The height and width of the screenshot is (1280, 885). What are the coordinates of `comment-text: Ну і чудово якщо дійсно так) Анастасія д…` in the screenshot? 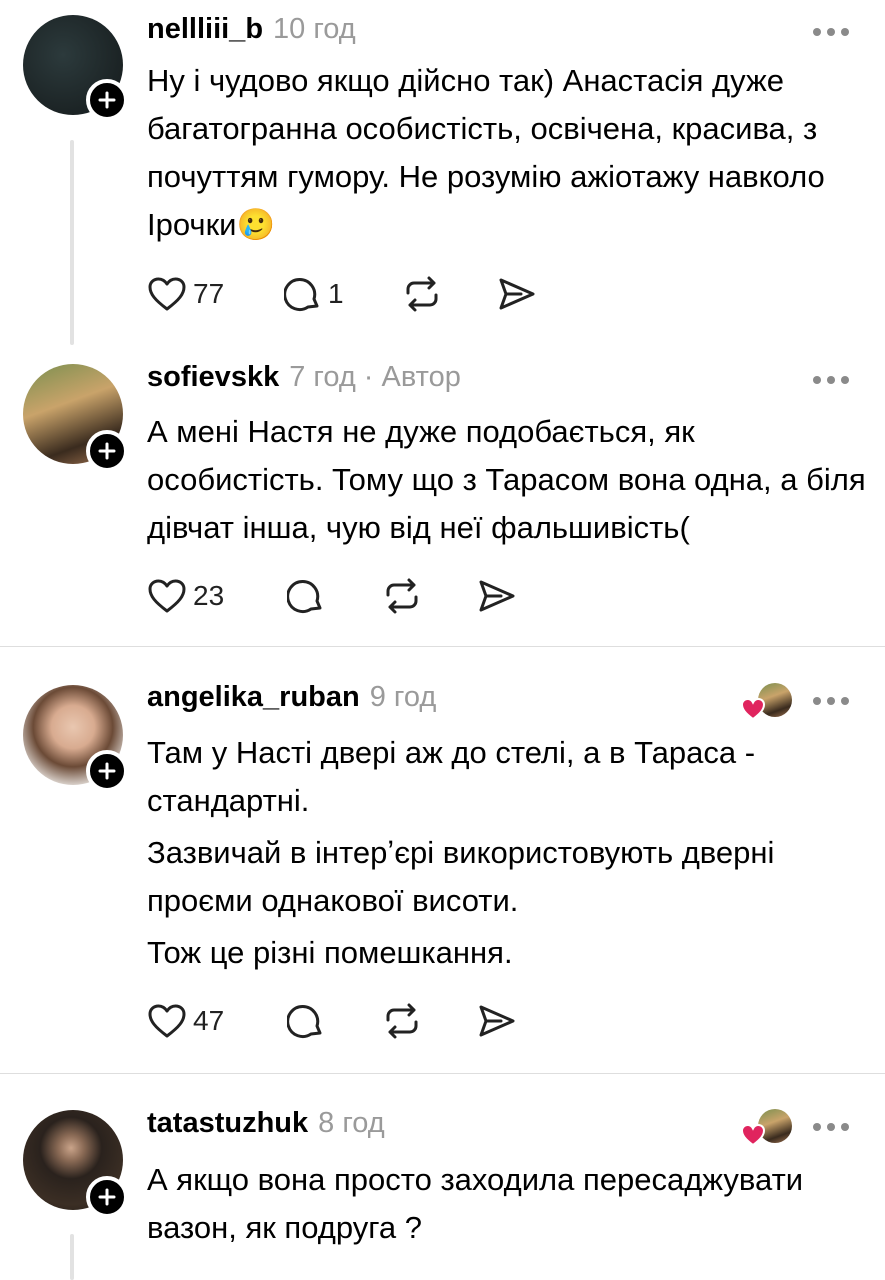 It's located at (486, 152).